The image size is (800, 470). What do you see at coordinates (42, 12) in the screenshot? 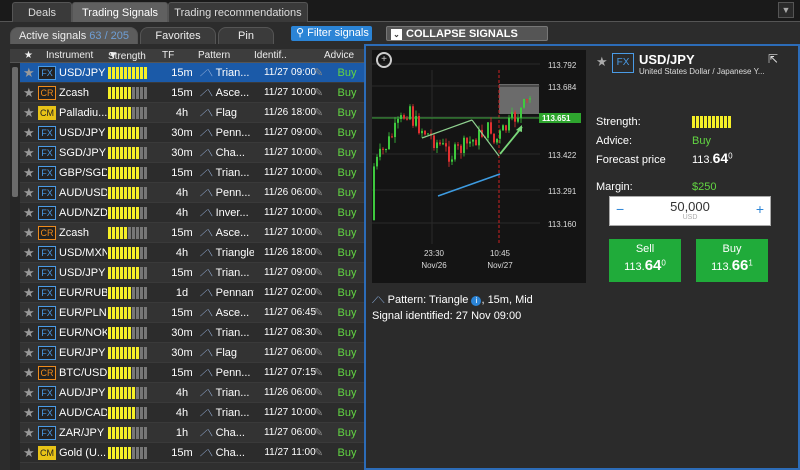
I see `tab-deals: Deals` at bounding box center [42, 12].